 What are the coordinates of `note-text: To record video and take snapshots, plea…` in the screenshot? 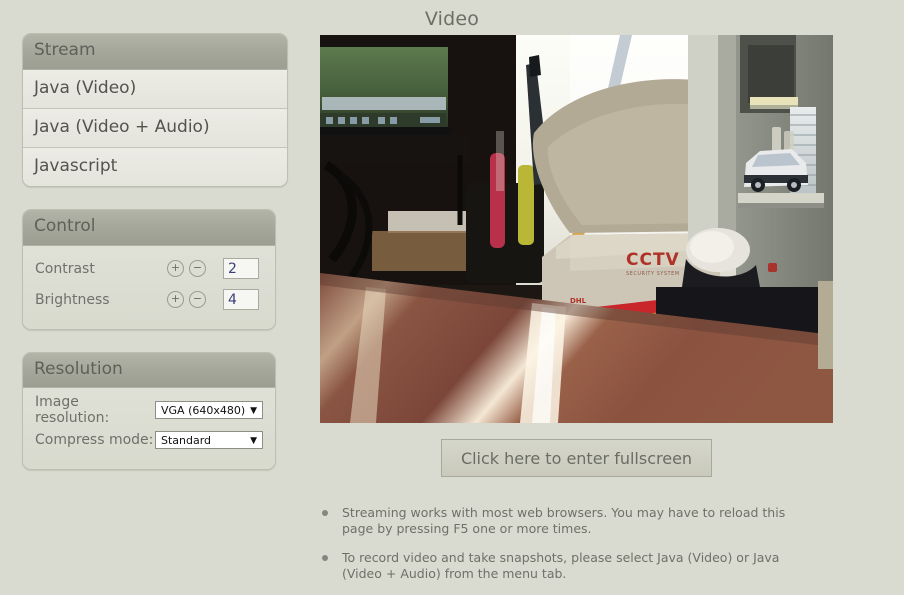 It's located at (561, 565).